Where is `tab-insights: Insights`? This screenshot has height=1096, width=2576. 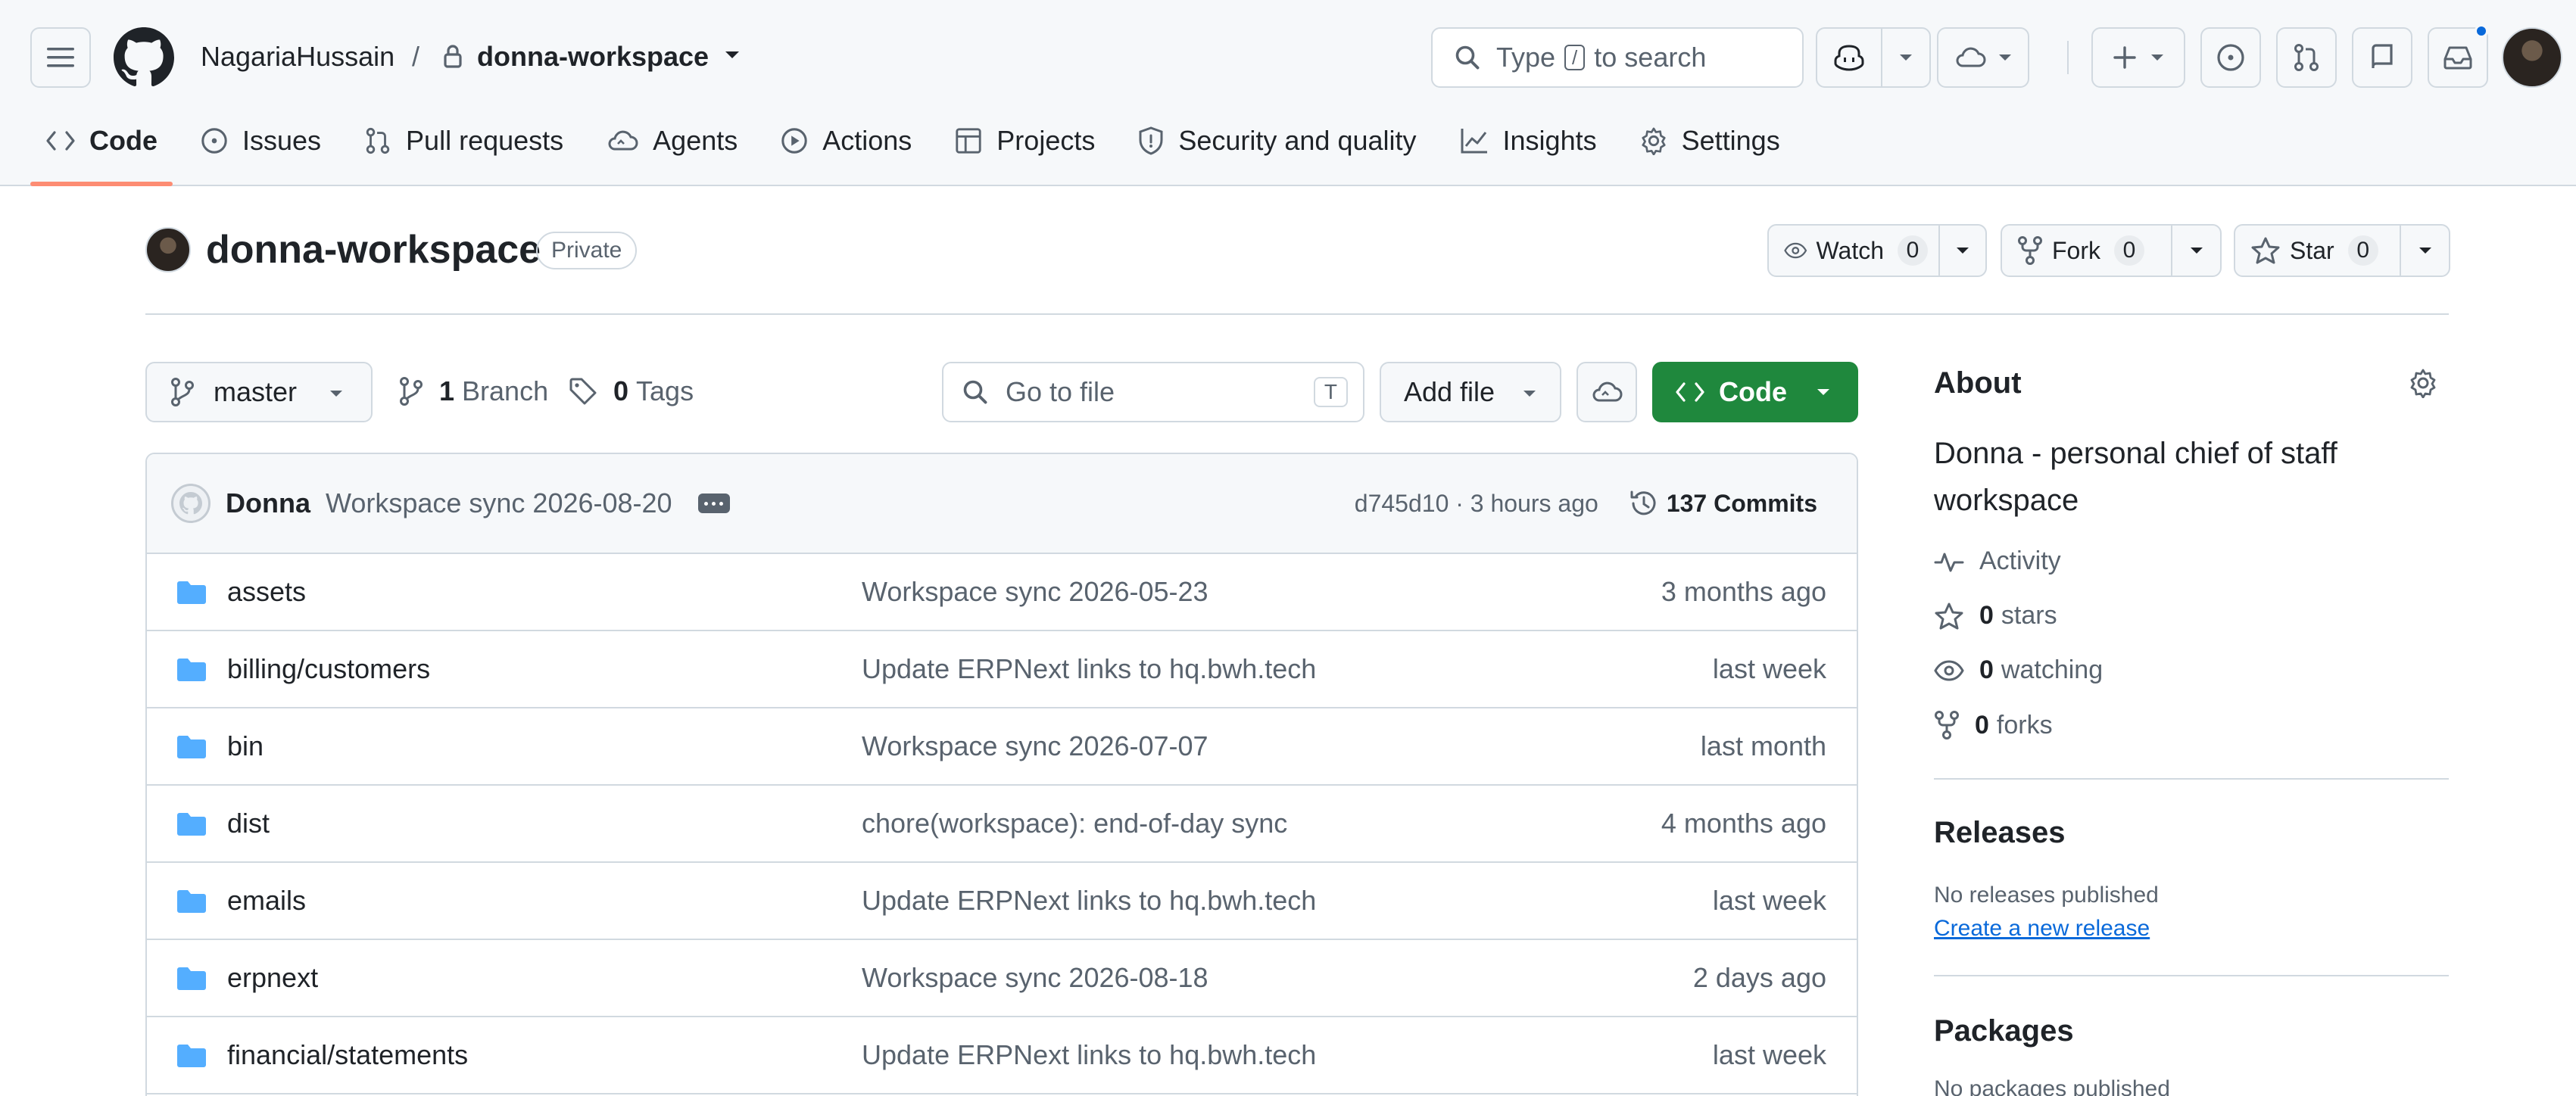 tab-insights: Insights is located at coordinates (1528, 141).